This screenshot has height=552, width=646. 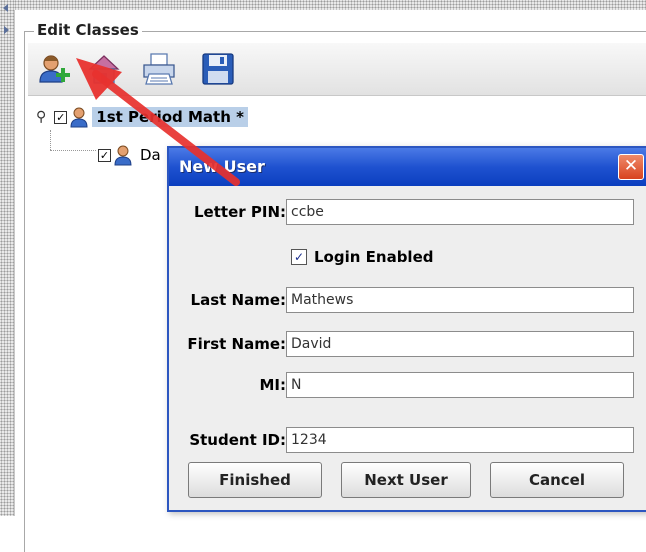 What do you see at coordinates (240, 212) in the screenshot?
I see `letter-pin-label: Letter PIN:` at bounding box center [240, 212].